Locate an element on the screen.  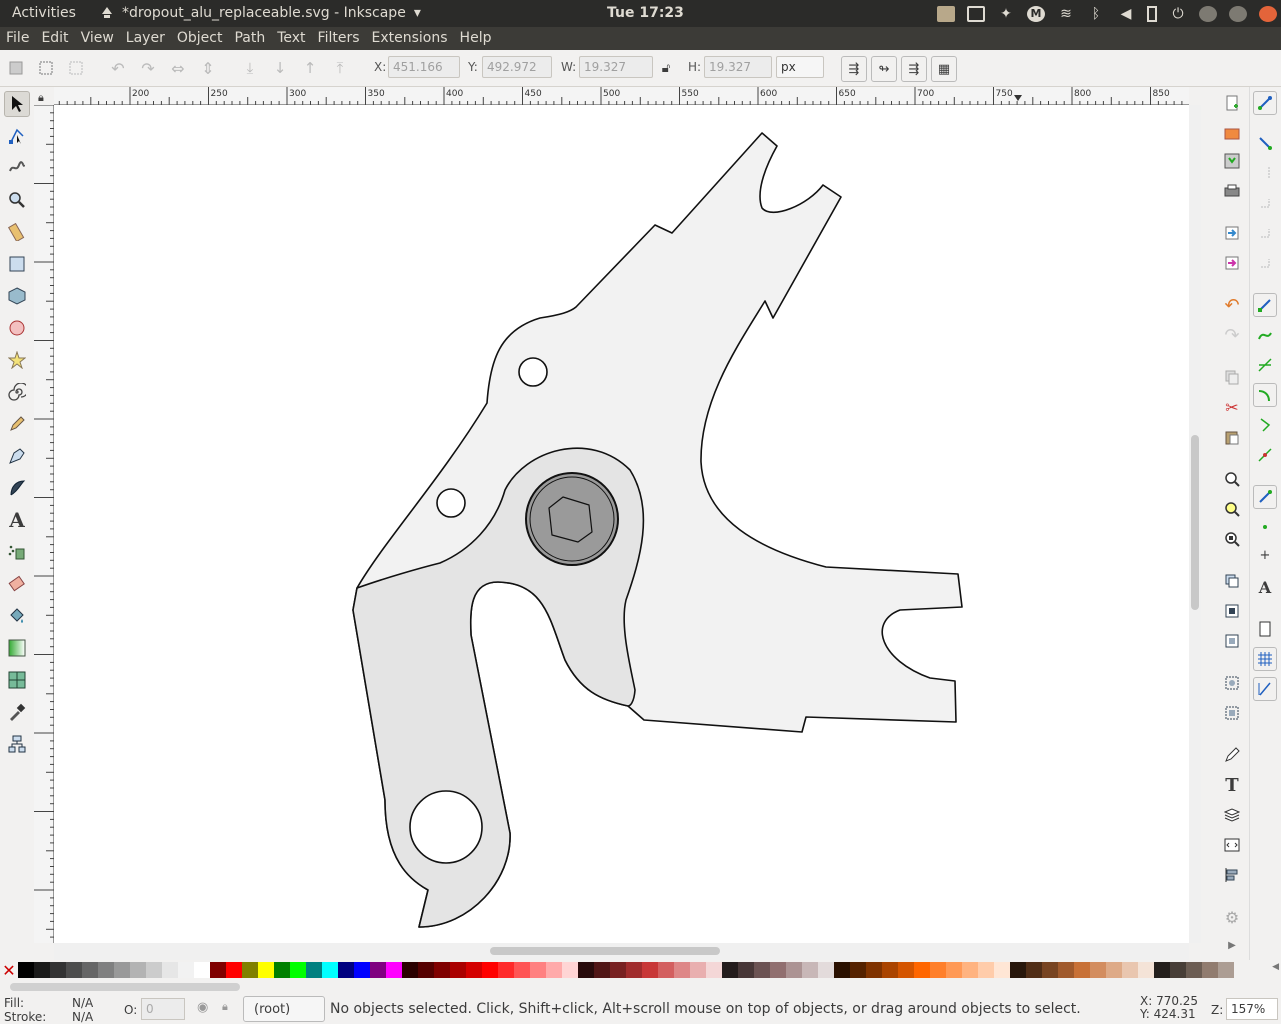
deselect-icon is located at coordinates (76, 68).